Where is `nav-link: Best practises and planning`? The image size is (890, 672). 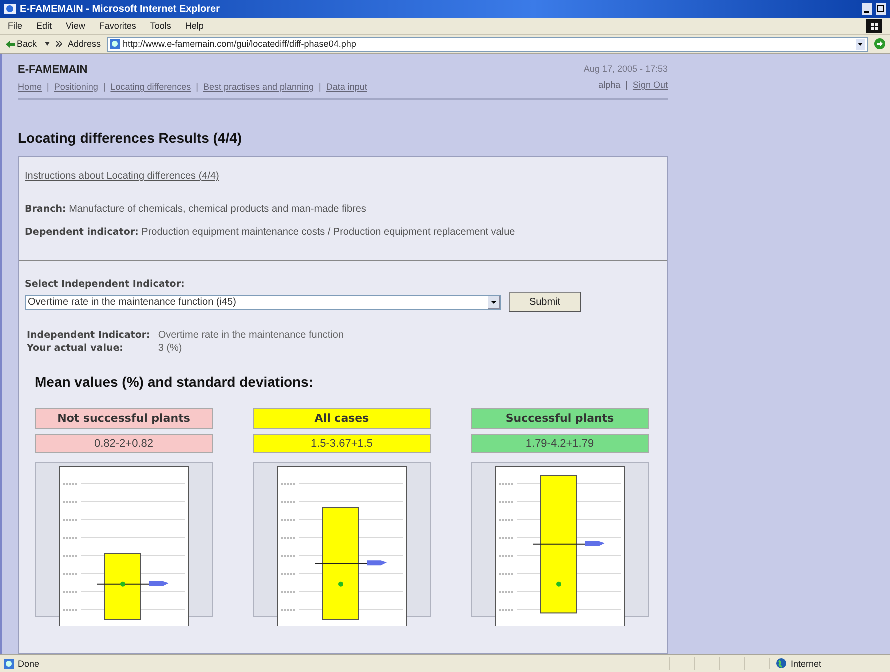 nav-link: Best practises and planning is located at coordinates (258, 87).